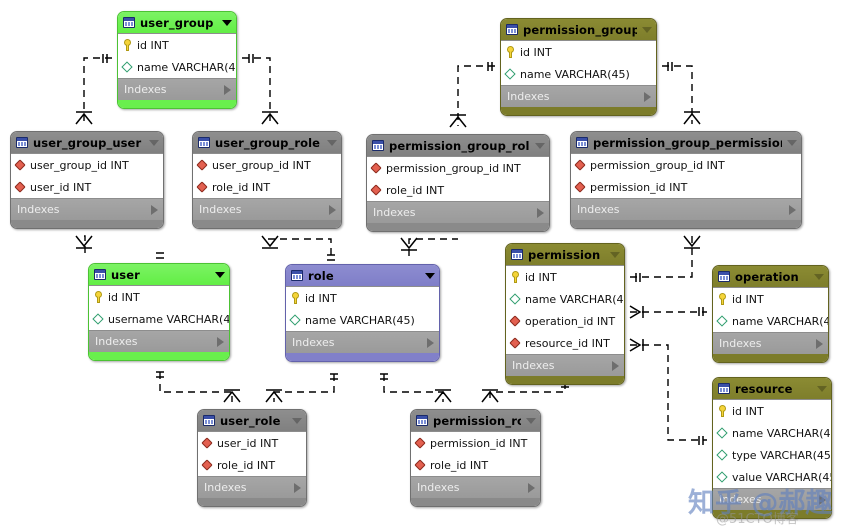 The width and height of the screenshot is (842, 527). I want to click on table-header-user_role: user_role, so click(252, 420).